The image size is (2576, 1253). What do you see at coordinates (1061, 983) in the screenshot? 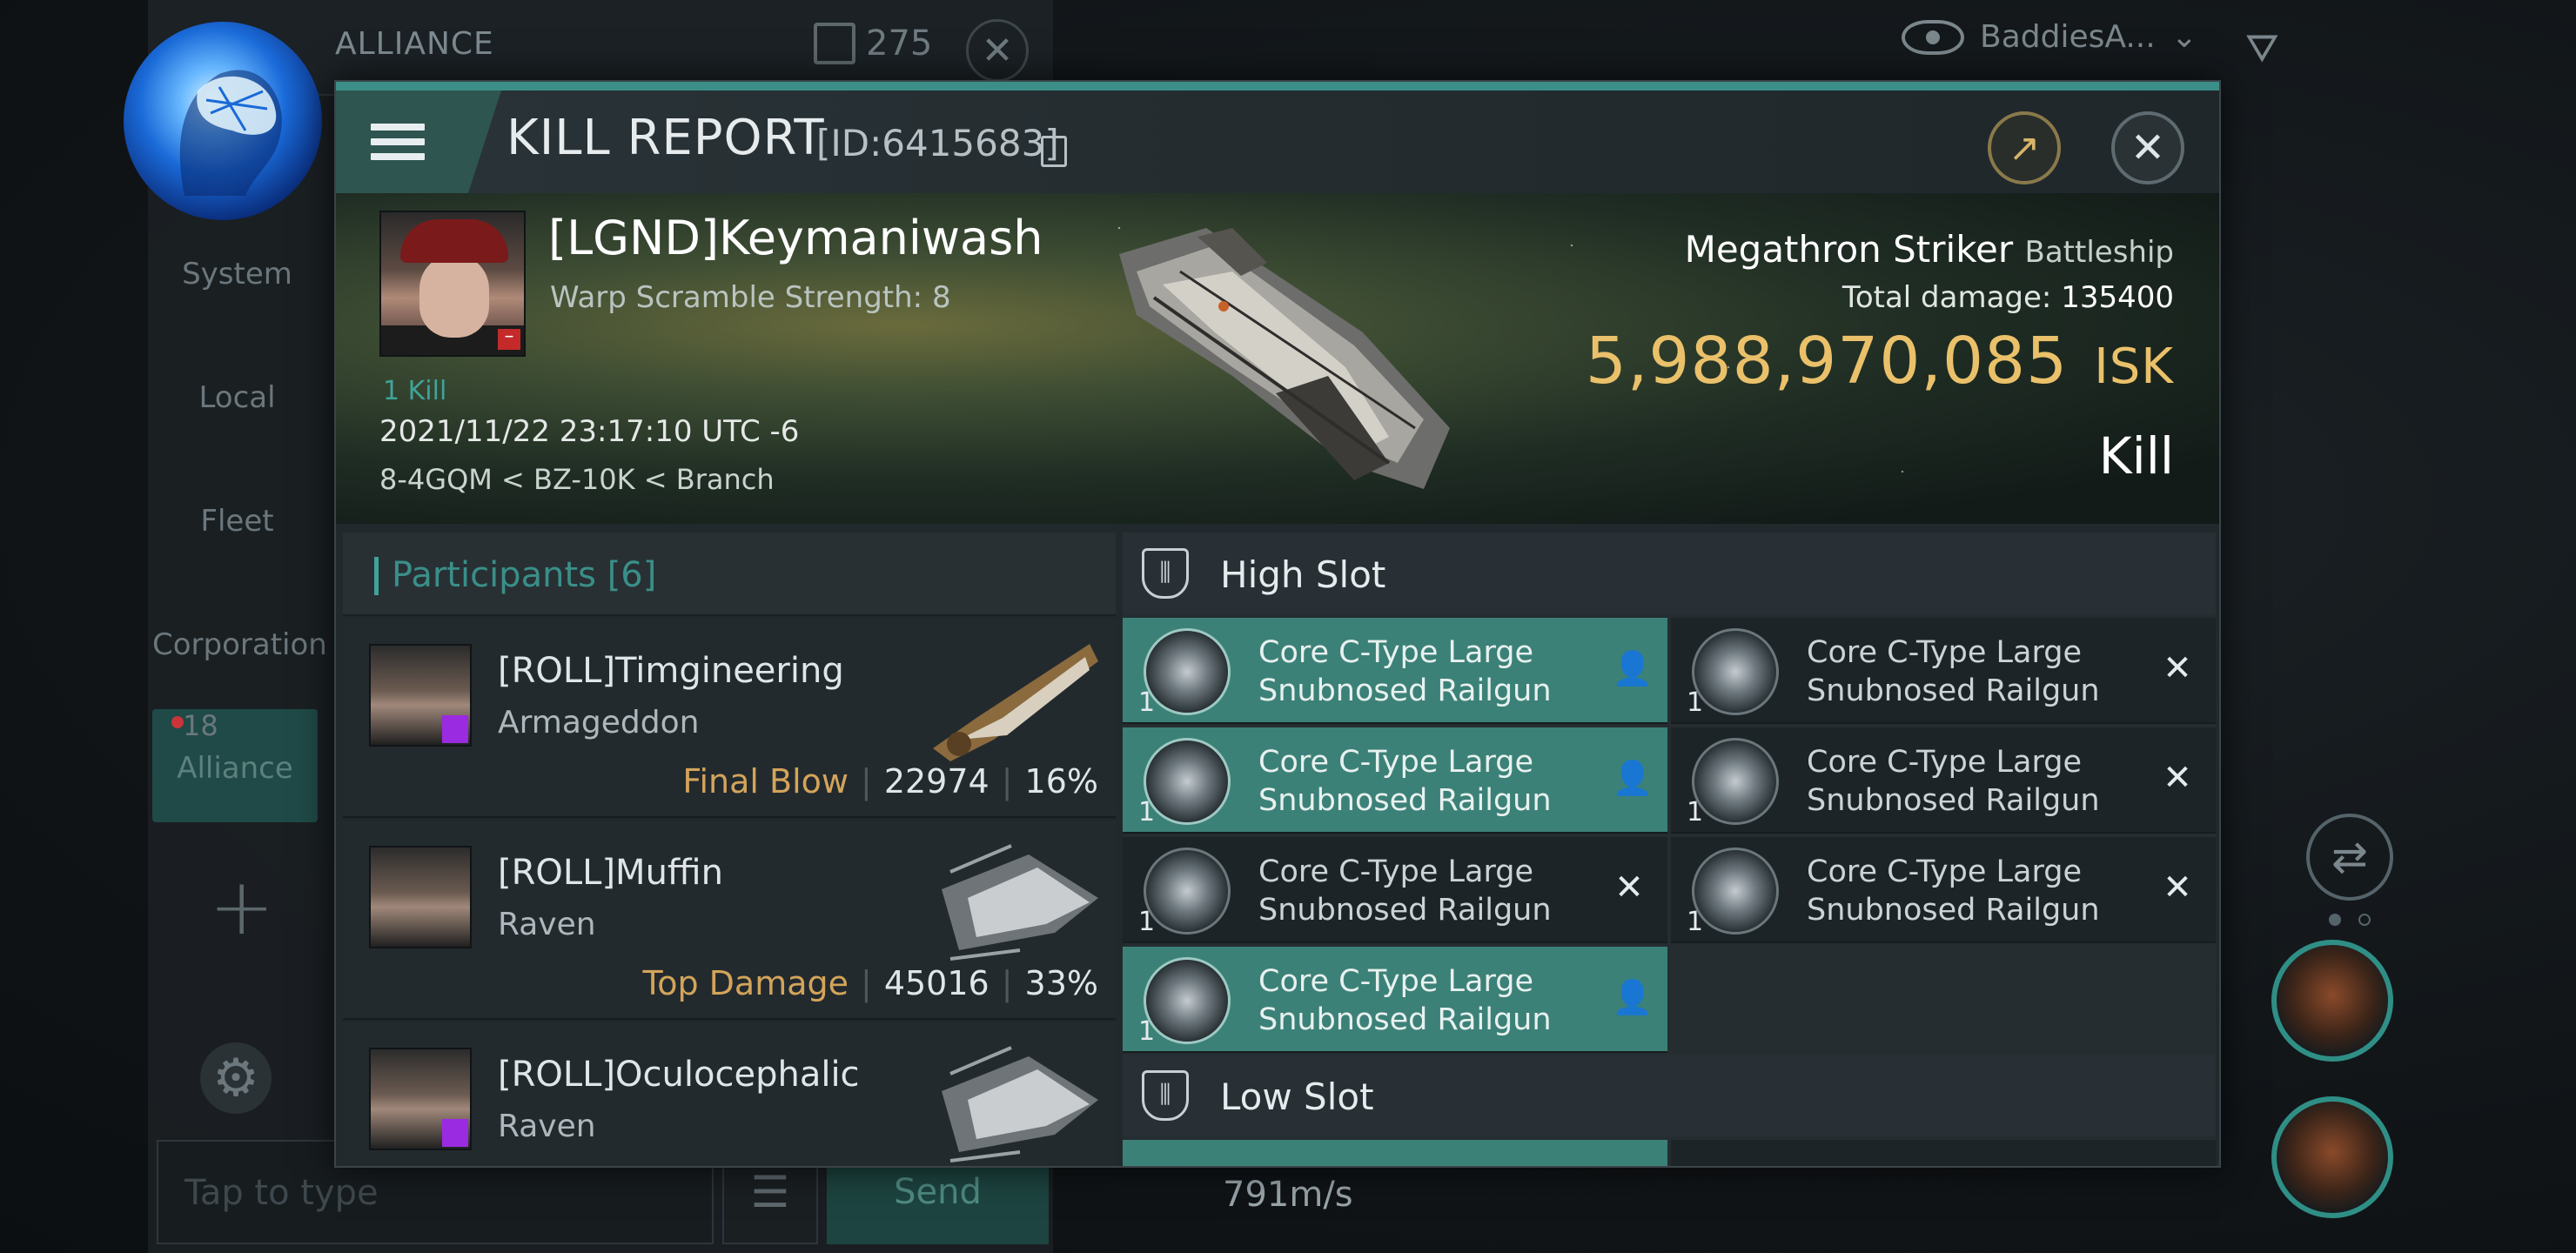
I see `participant-percent: 33%` at bounding box center [1061, 983].